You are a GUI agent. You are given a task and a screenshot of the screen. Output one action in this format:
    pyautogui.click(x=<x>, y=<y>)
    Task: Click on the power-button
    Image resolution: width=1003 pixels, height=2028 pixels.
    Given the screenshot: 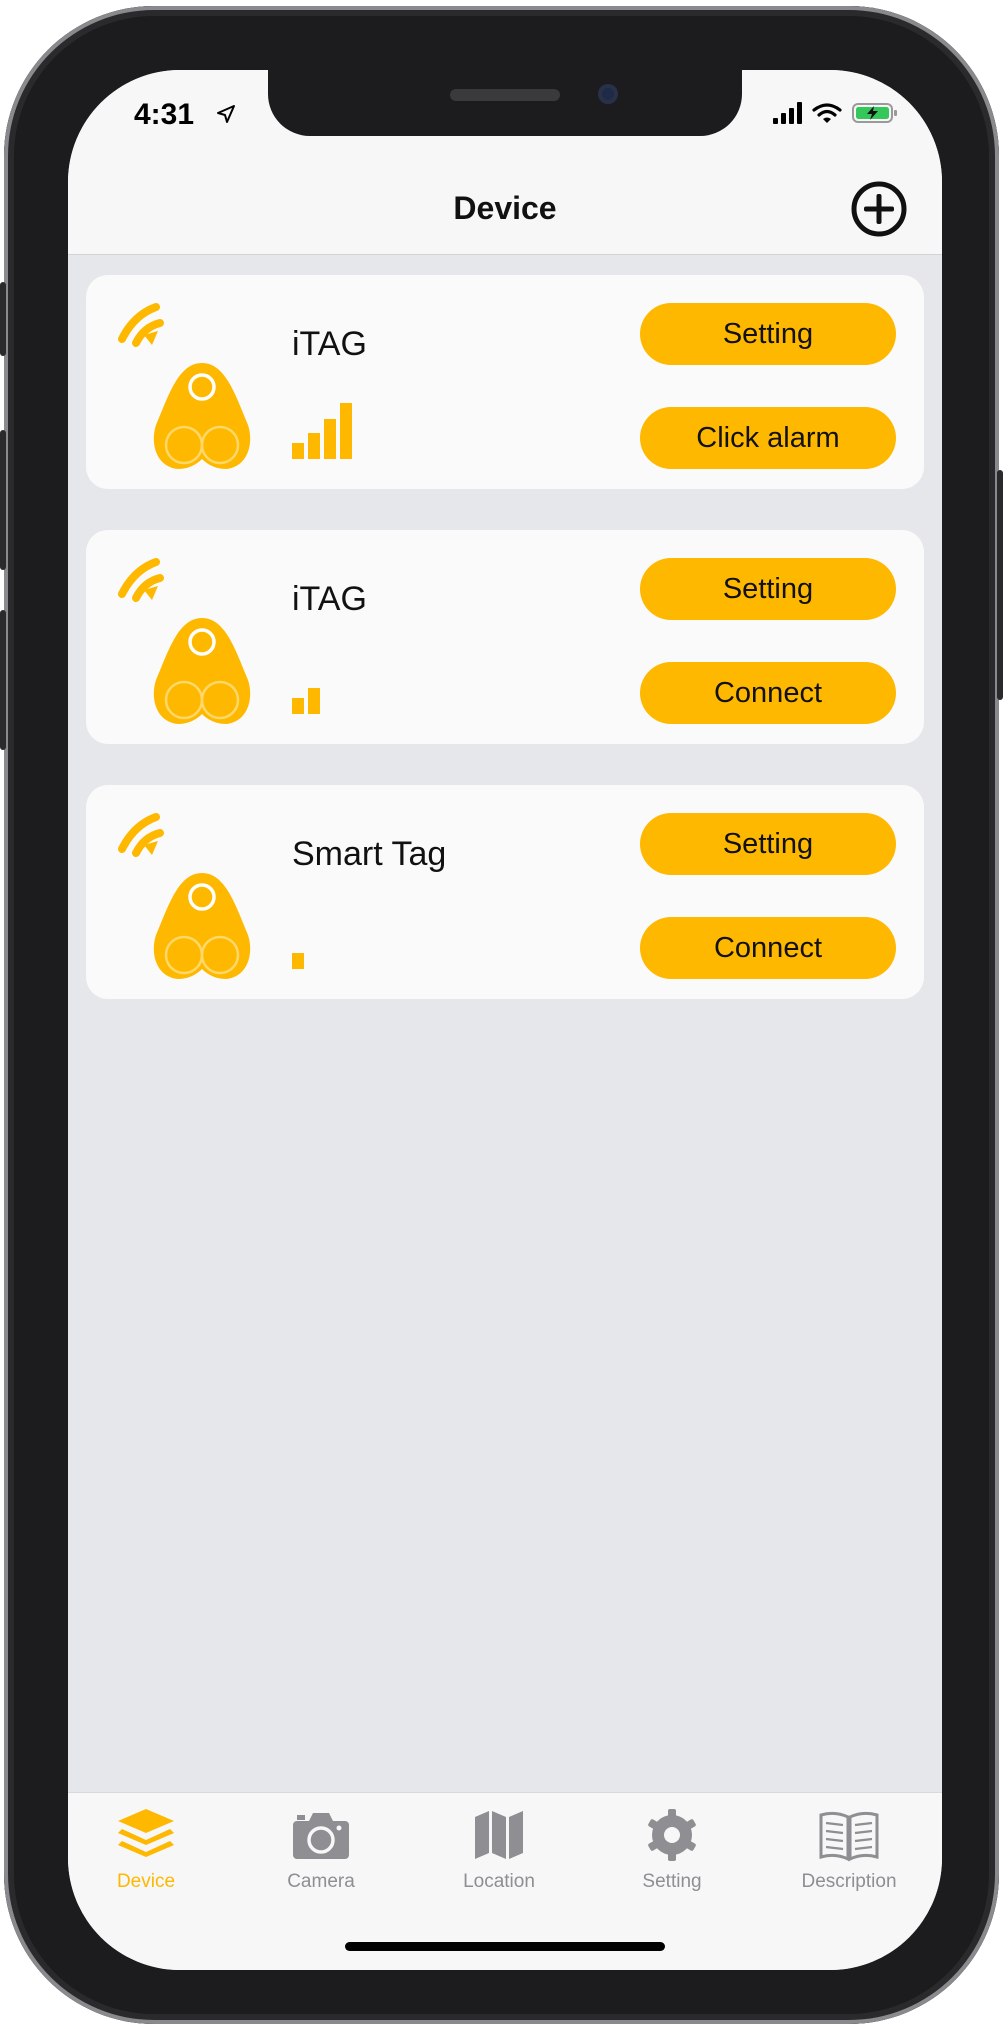 What is the action you would take?
    pyautogui.click(x=1000, y=585)
    